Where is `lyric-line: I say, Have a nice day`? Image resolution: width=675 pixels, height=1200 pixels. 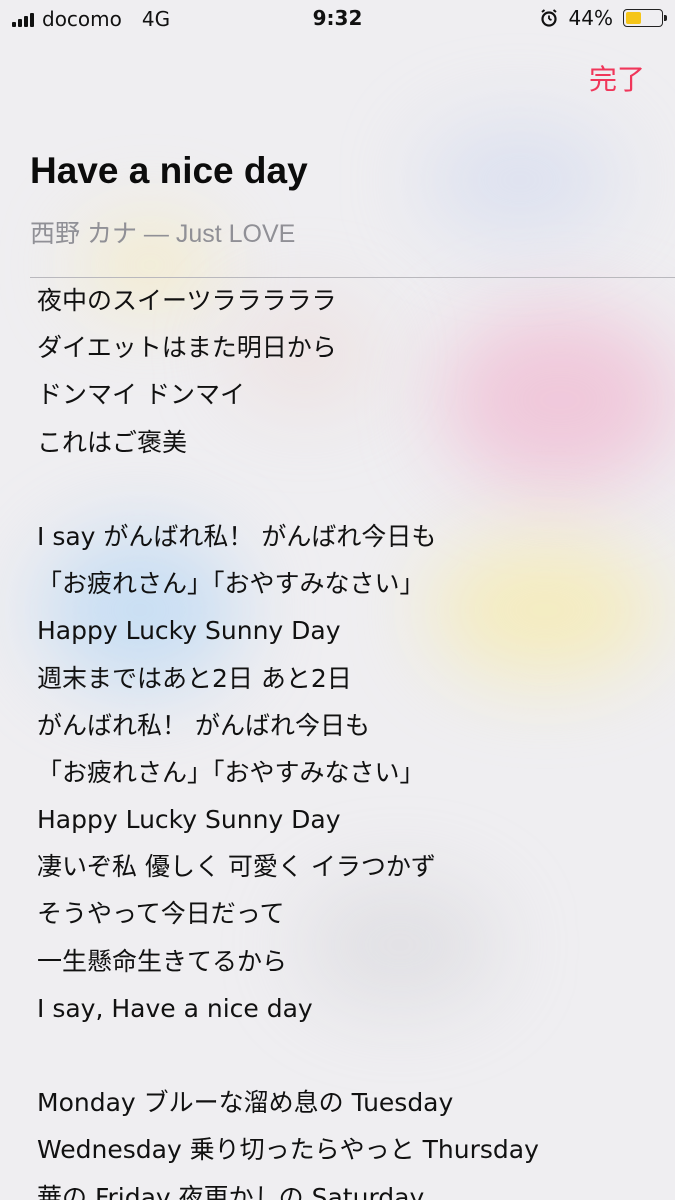
lyric-line: I say, Have a nice day is located at coordinates (175, 1008).